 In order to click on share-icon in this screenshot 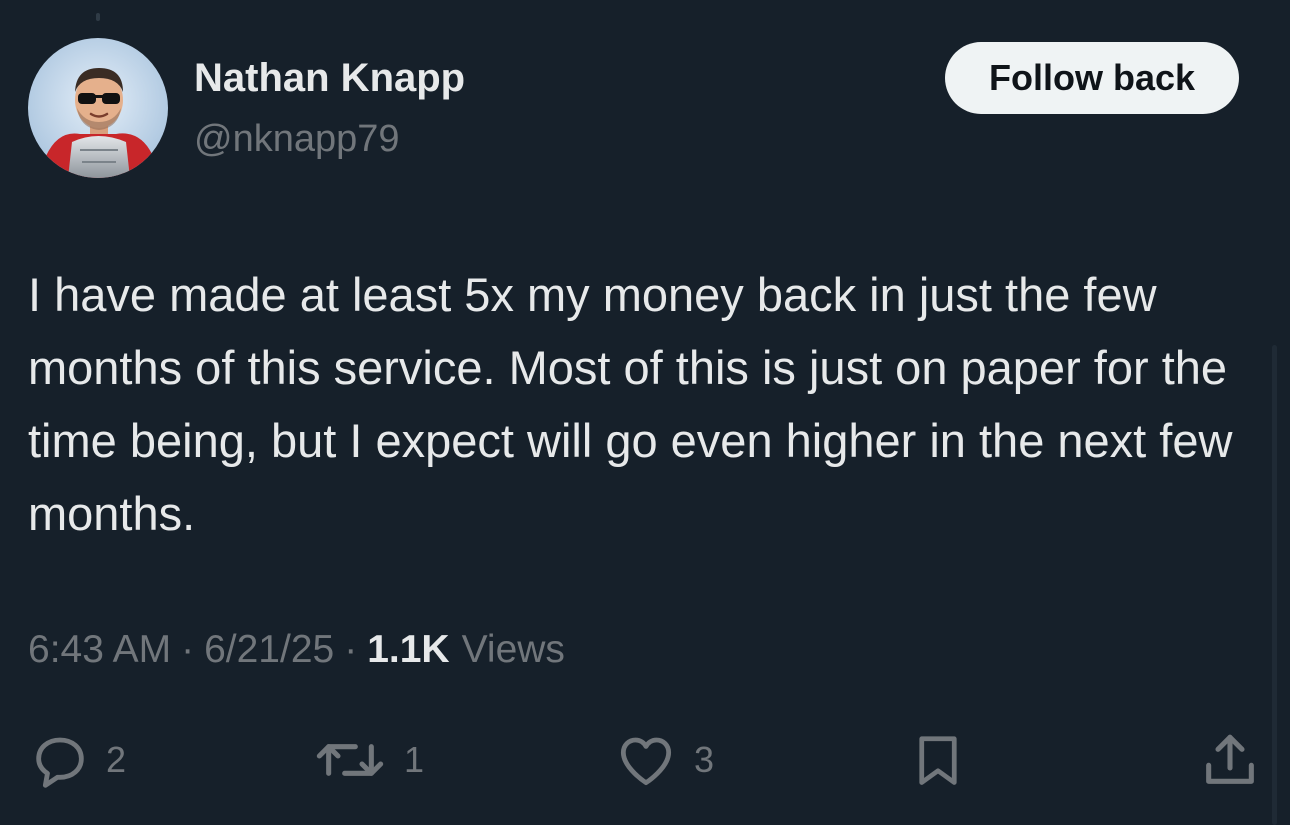, I will do `click(1230, 759)`.